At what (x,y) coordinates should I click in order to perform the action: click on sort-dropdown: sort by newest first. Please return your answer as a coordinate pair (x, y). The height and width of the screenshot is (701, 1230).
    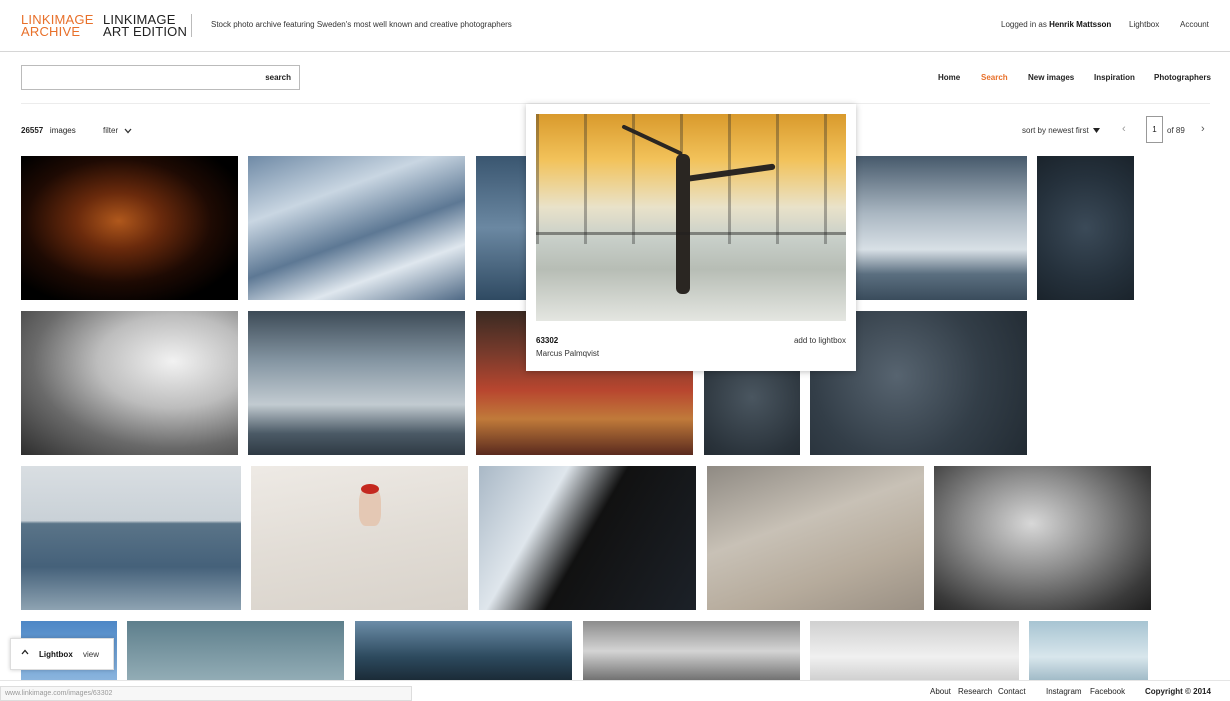
    Looking at the image, I should click on (1061, 130).